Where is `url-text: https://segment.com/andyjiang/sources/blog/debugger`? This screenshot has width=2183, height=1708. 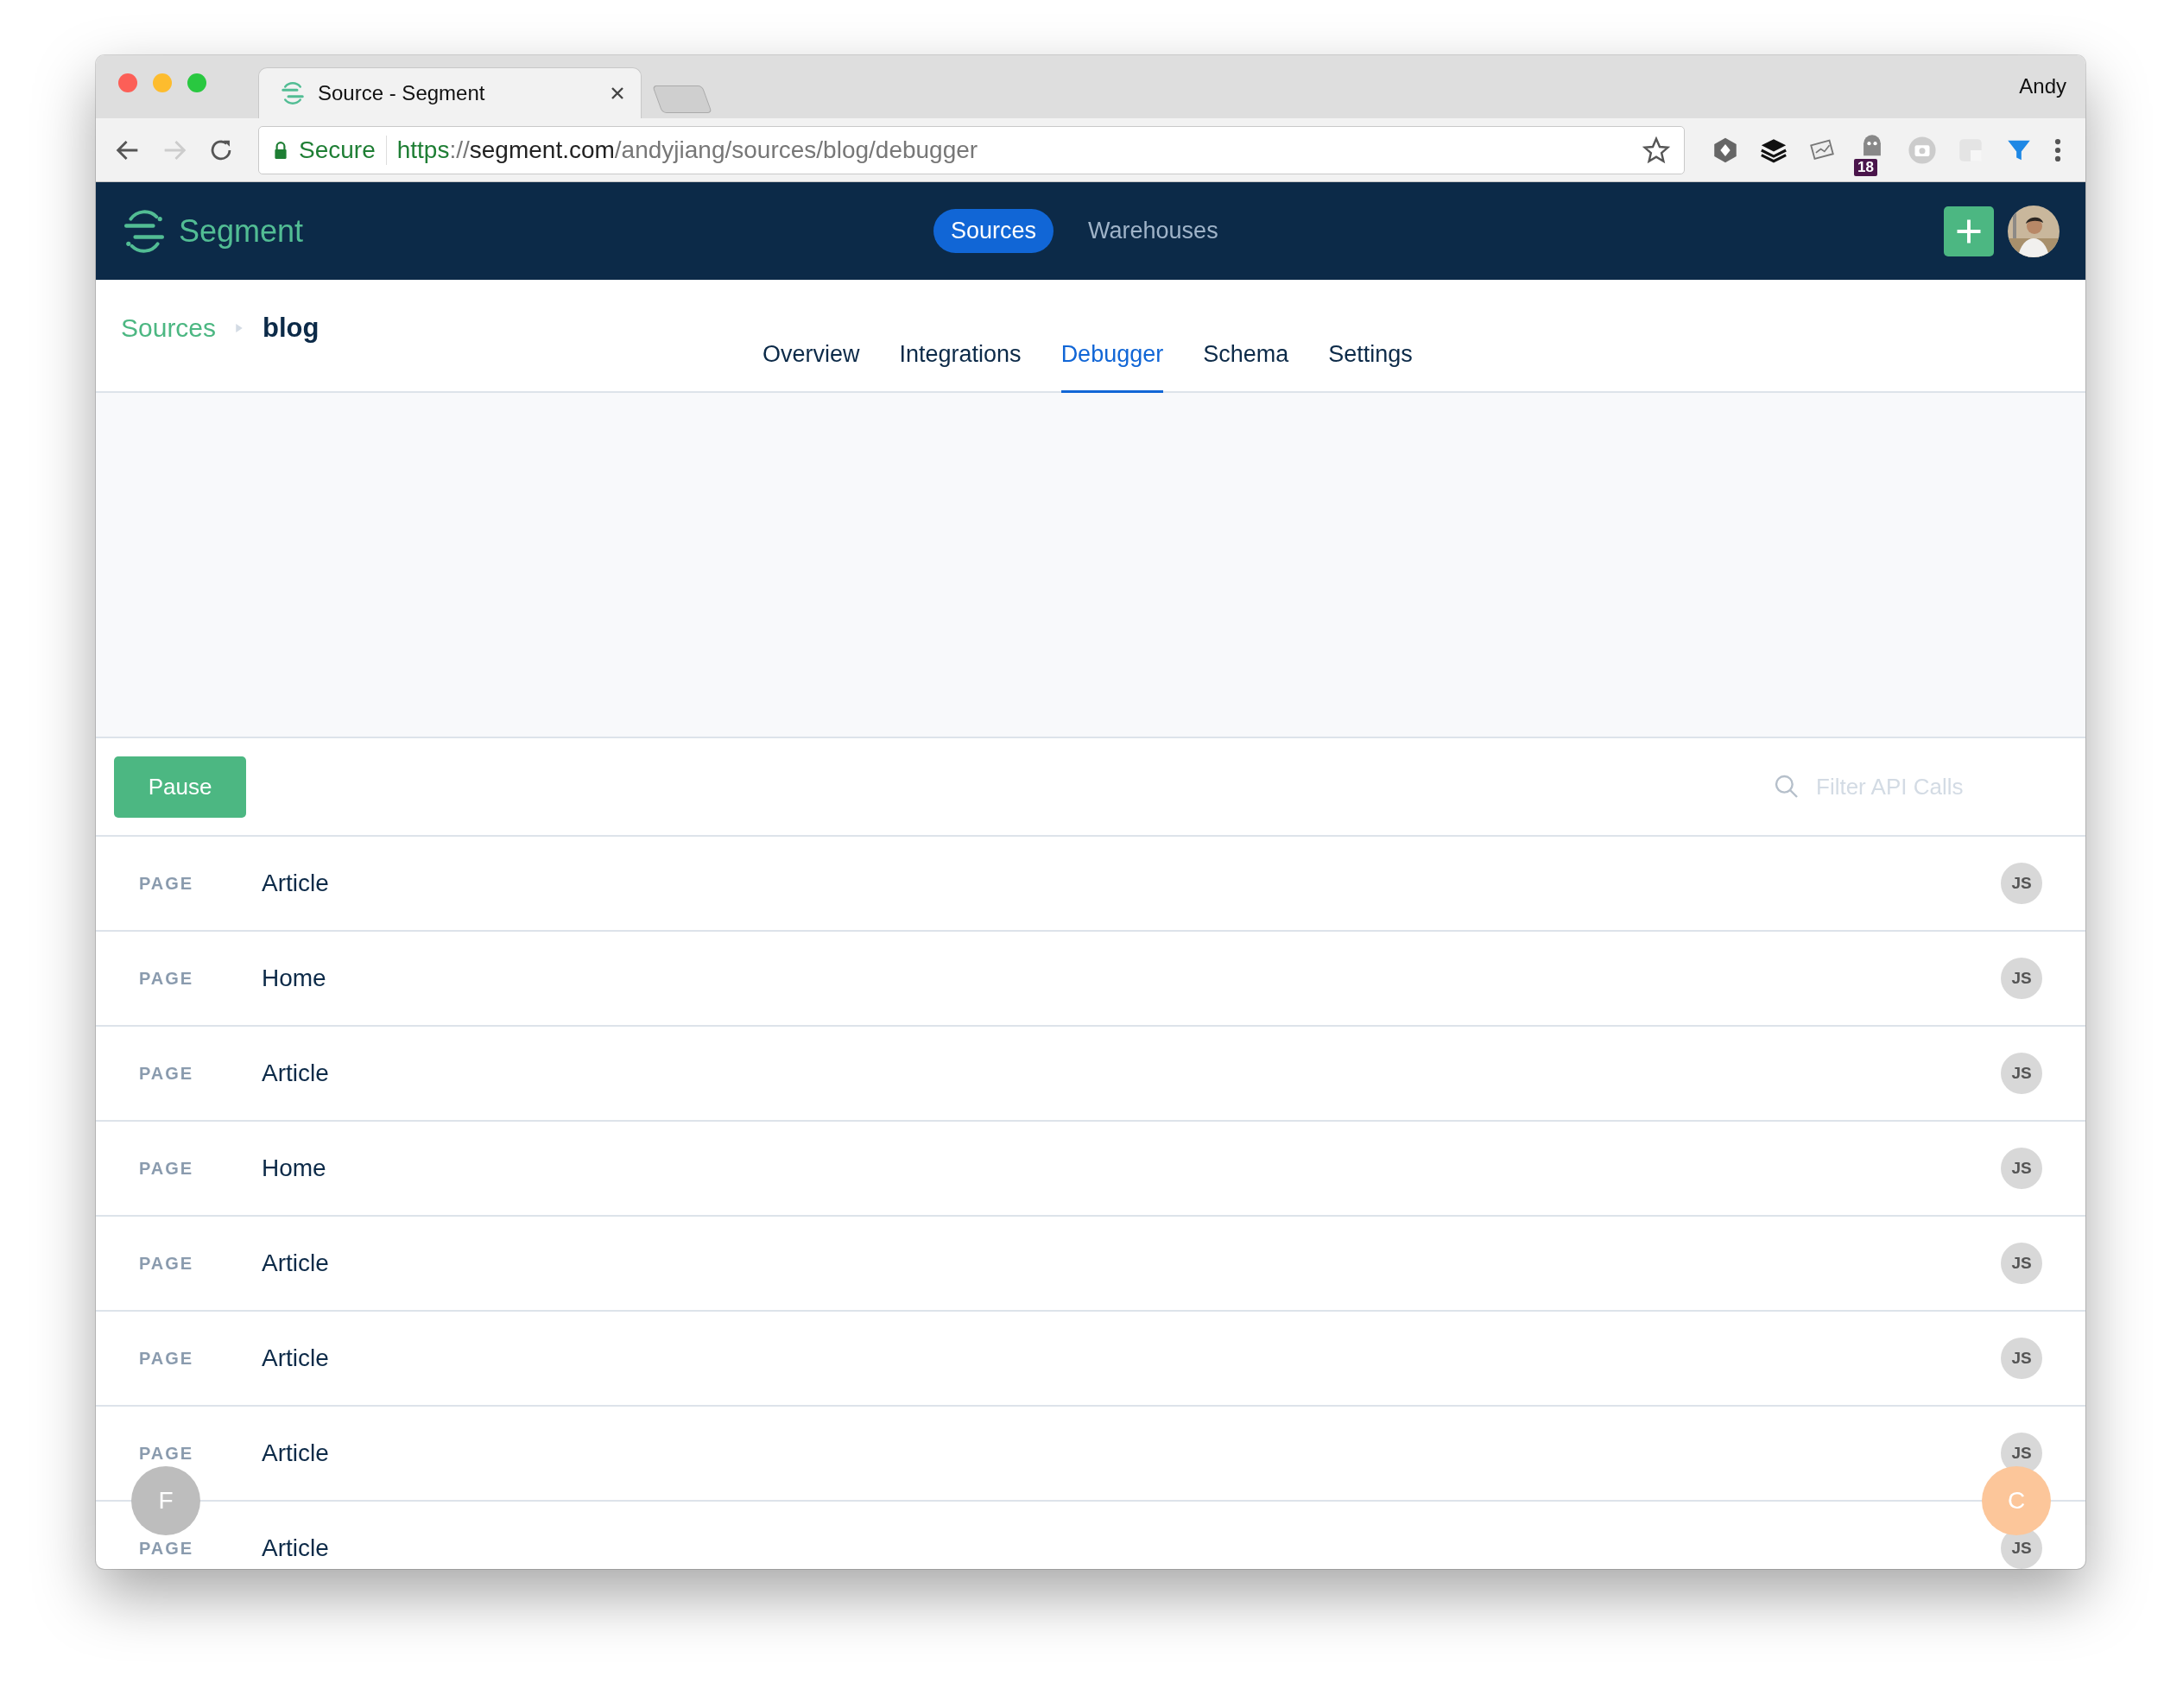 url-text: https://segment.com/andyjiang/sources/blog/debugger is located at coordinates (687, 150).